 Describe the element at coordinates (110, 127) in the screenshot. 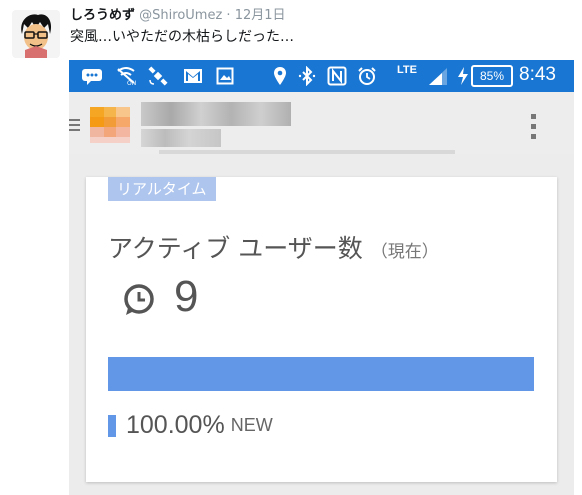

I see `property-logo` at that location.